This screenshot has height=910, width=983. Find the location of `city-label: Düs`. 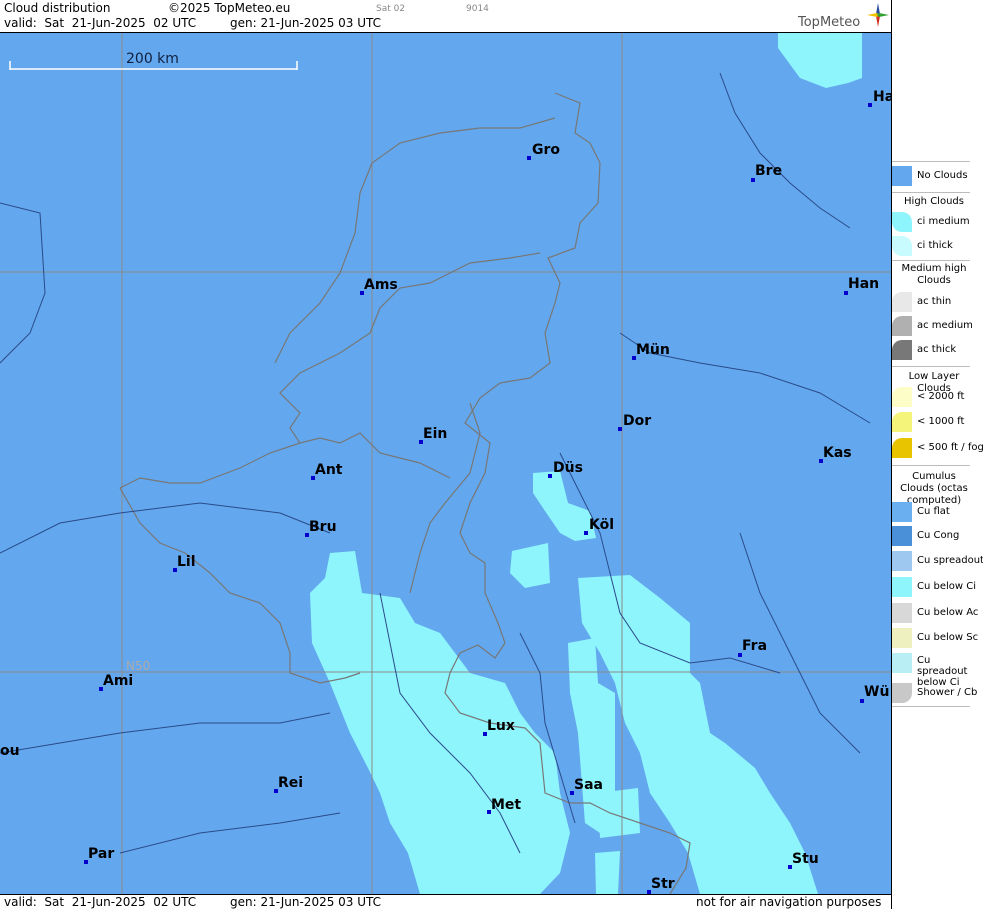

city-label: Düs is located at coordinates (568, 468).